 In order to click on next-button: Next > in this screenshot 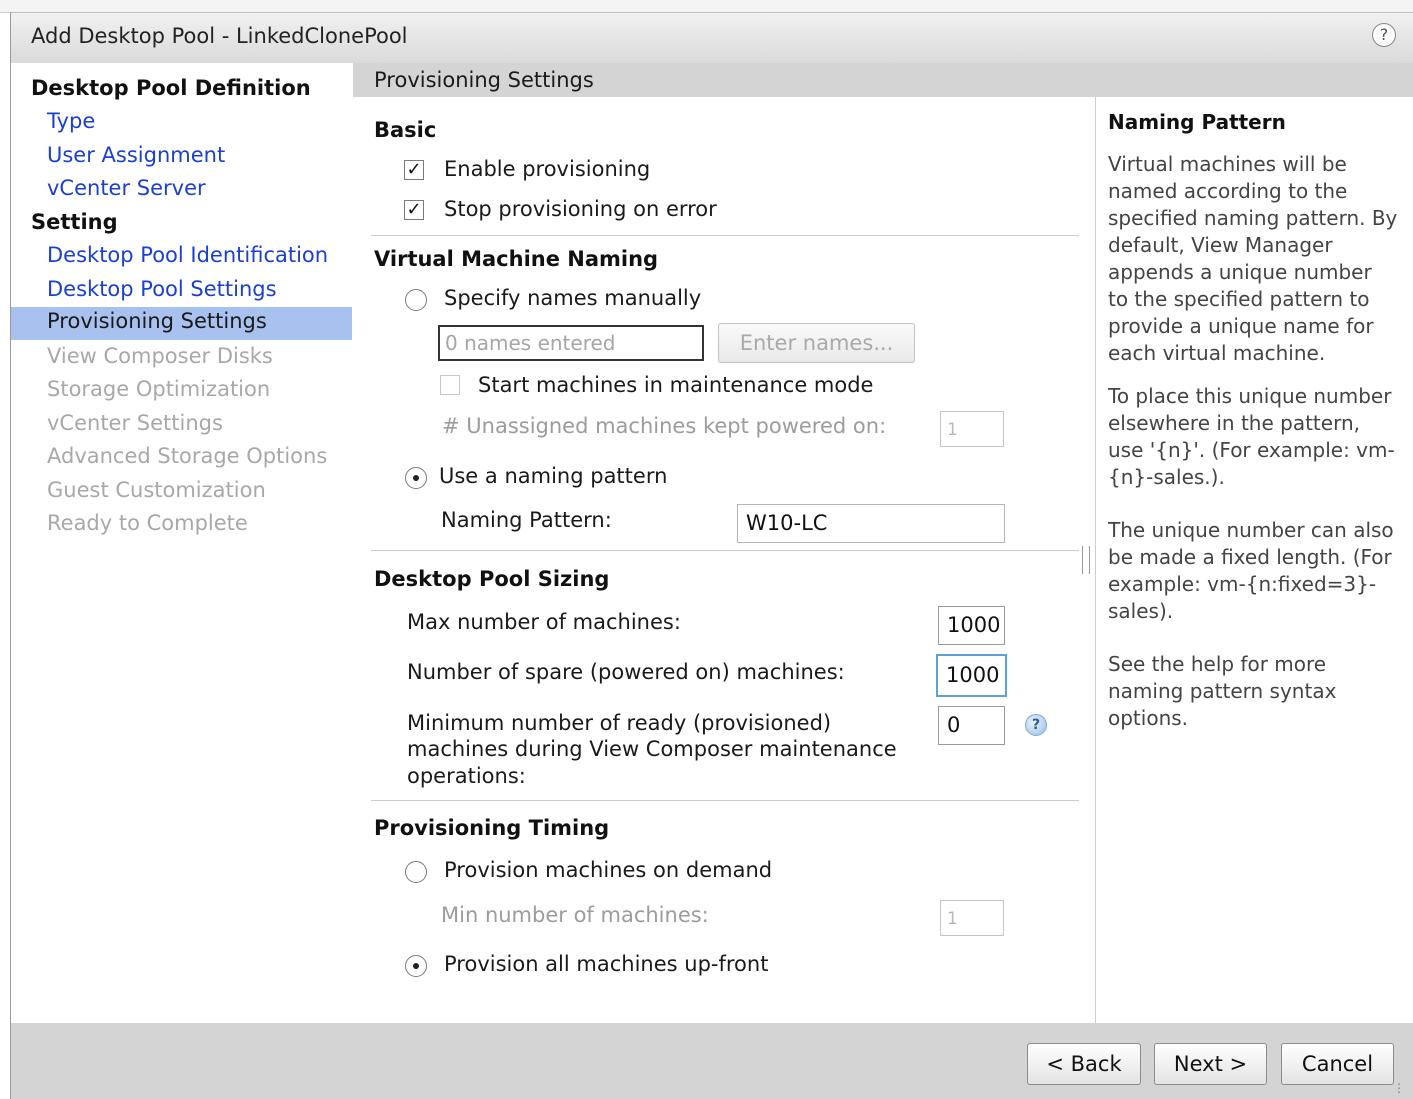, I will do `click(1210, 1064)`.